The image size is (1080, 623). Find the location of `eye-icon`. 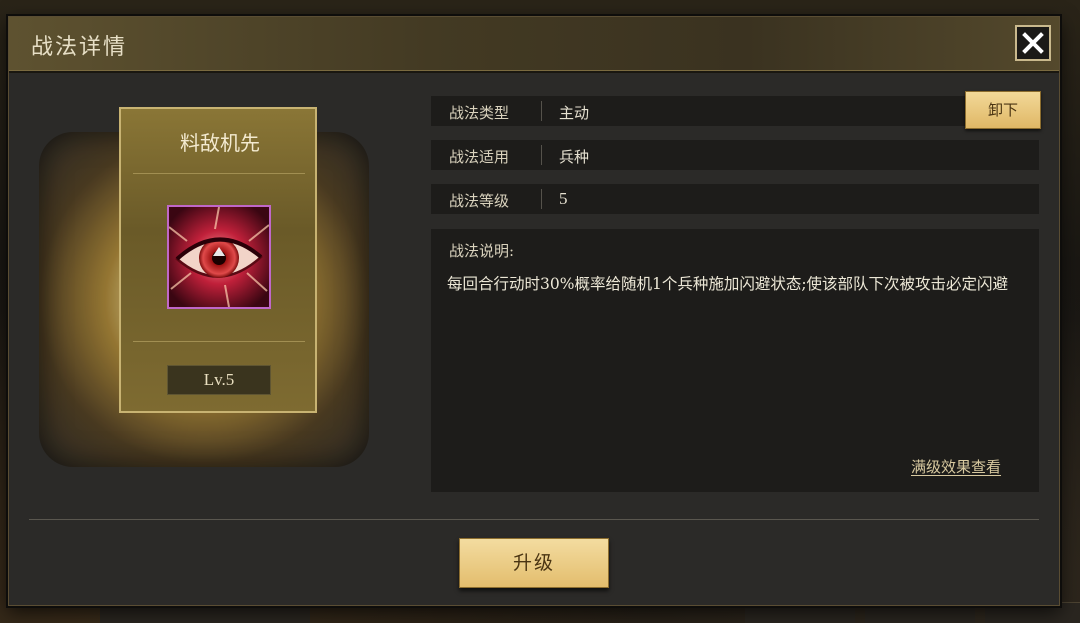

eye-icon is located at coordinates (219, 257).